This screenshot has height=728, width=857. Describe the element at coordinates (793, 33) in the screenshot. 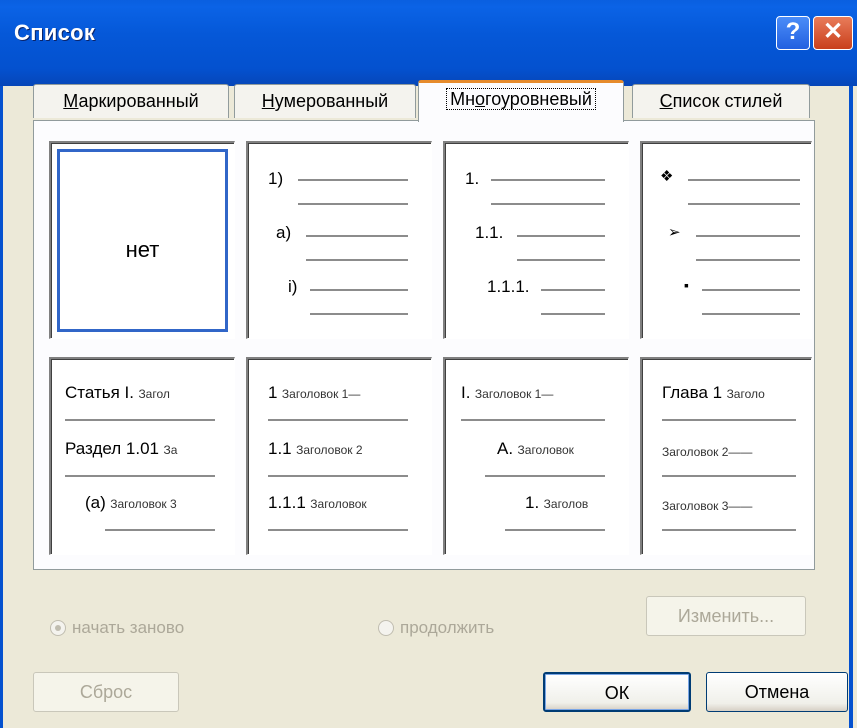

I see `help-button: ?` at that location.